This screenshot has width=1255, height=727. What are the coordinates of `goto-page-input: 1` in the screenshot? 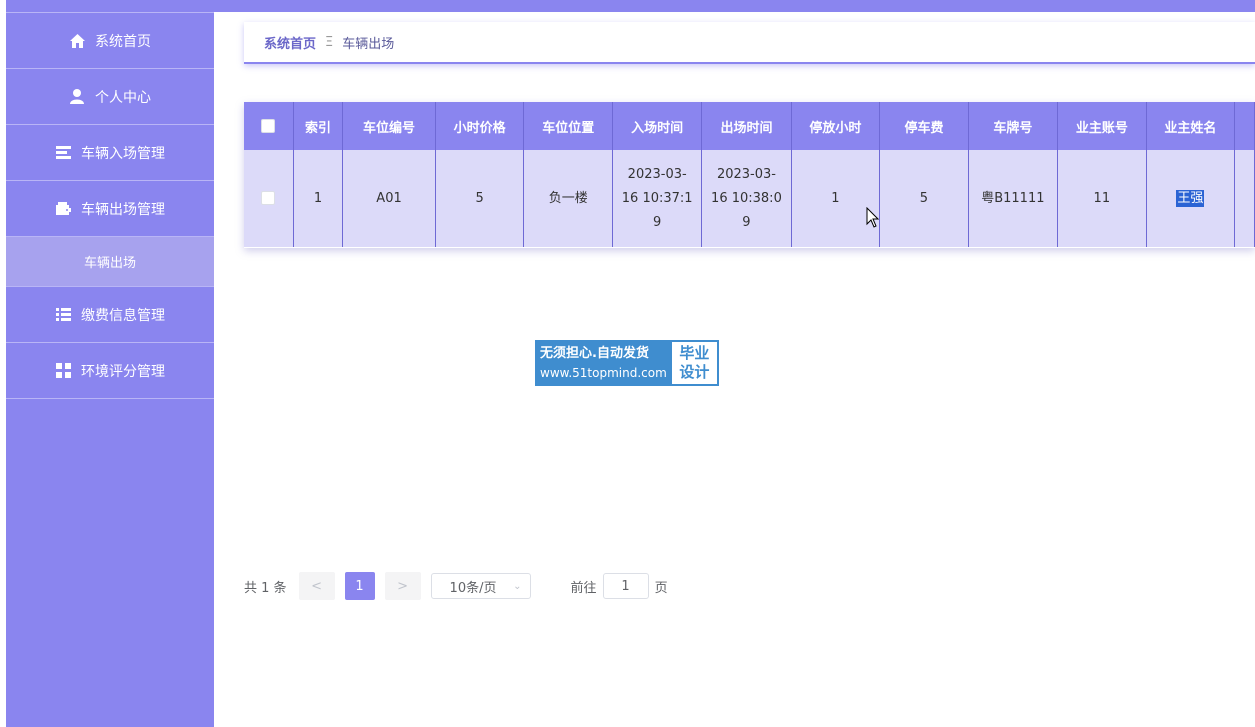 It's located at (625, 586).